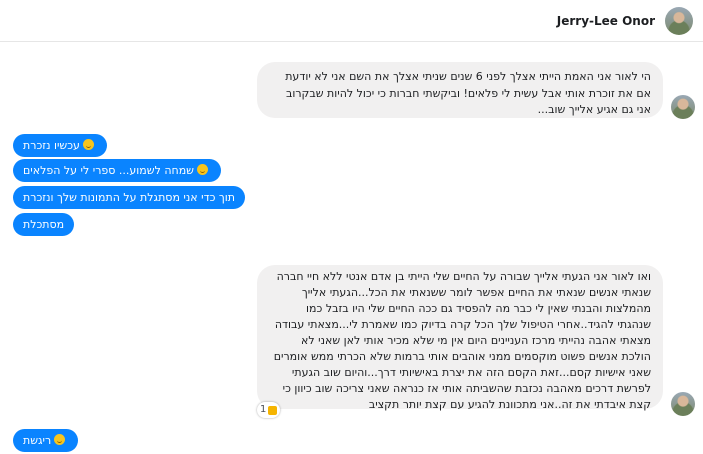 The image size is (703, 454). I want to click on chat-header: Jerry-Lee Onor, so click(351, 21).